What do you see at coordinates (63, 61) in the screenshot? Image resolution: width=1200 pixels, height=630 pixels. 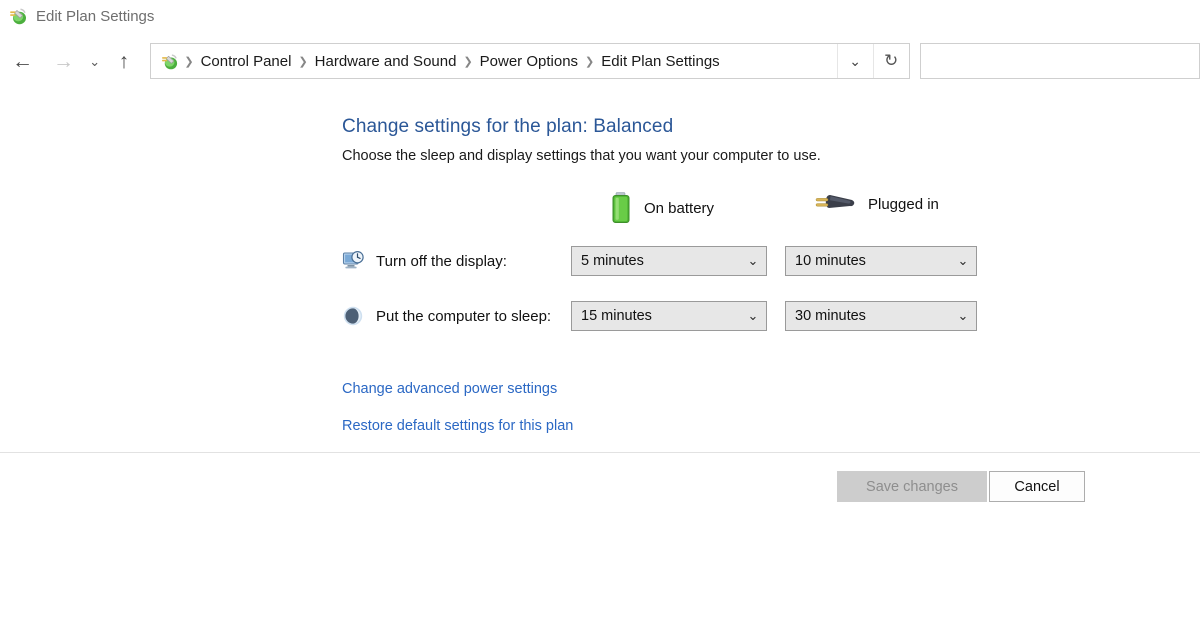 I see `forward-icon: →` at bounding box center [63, 61].